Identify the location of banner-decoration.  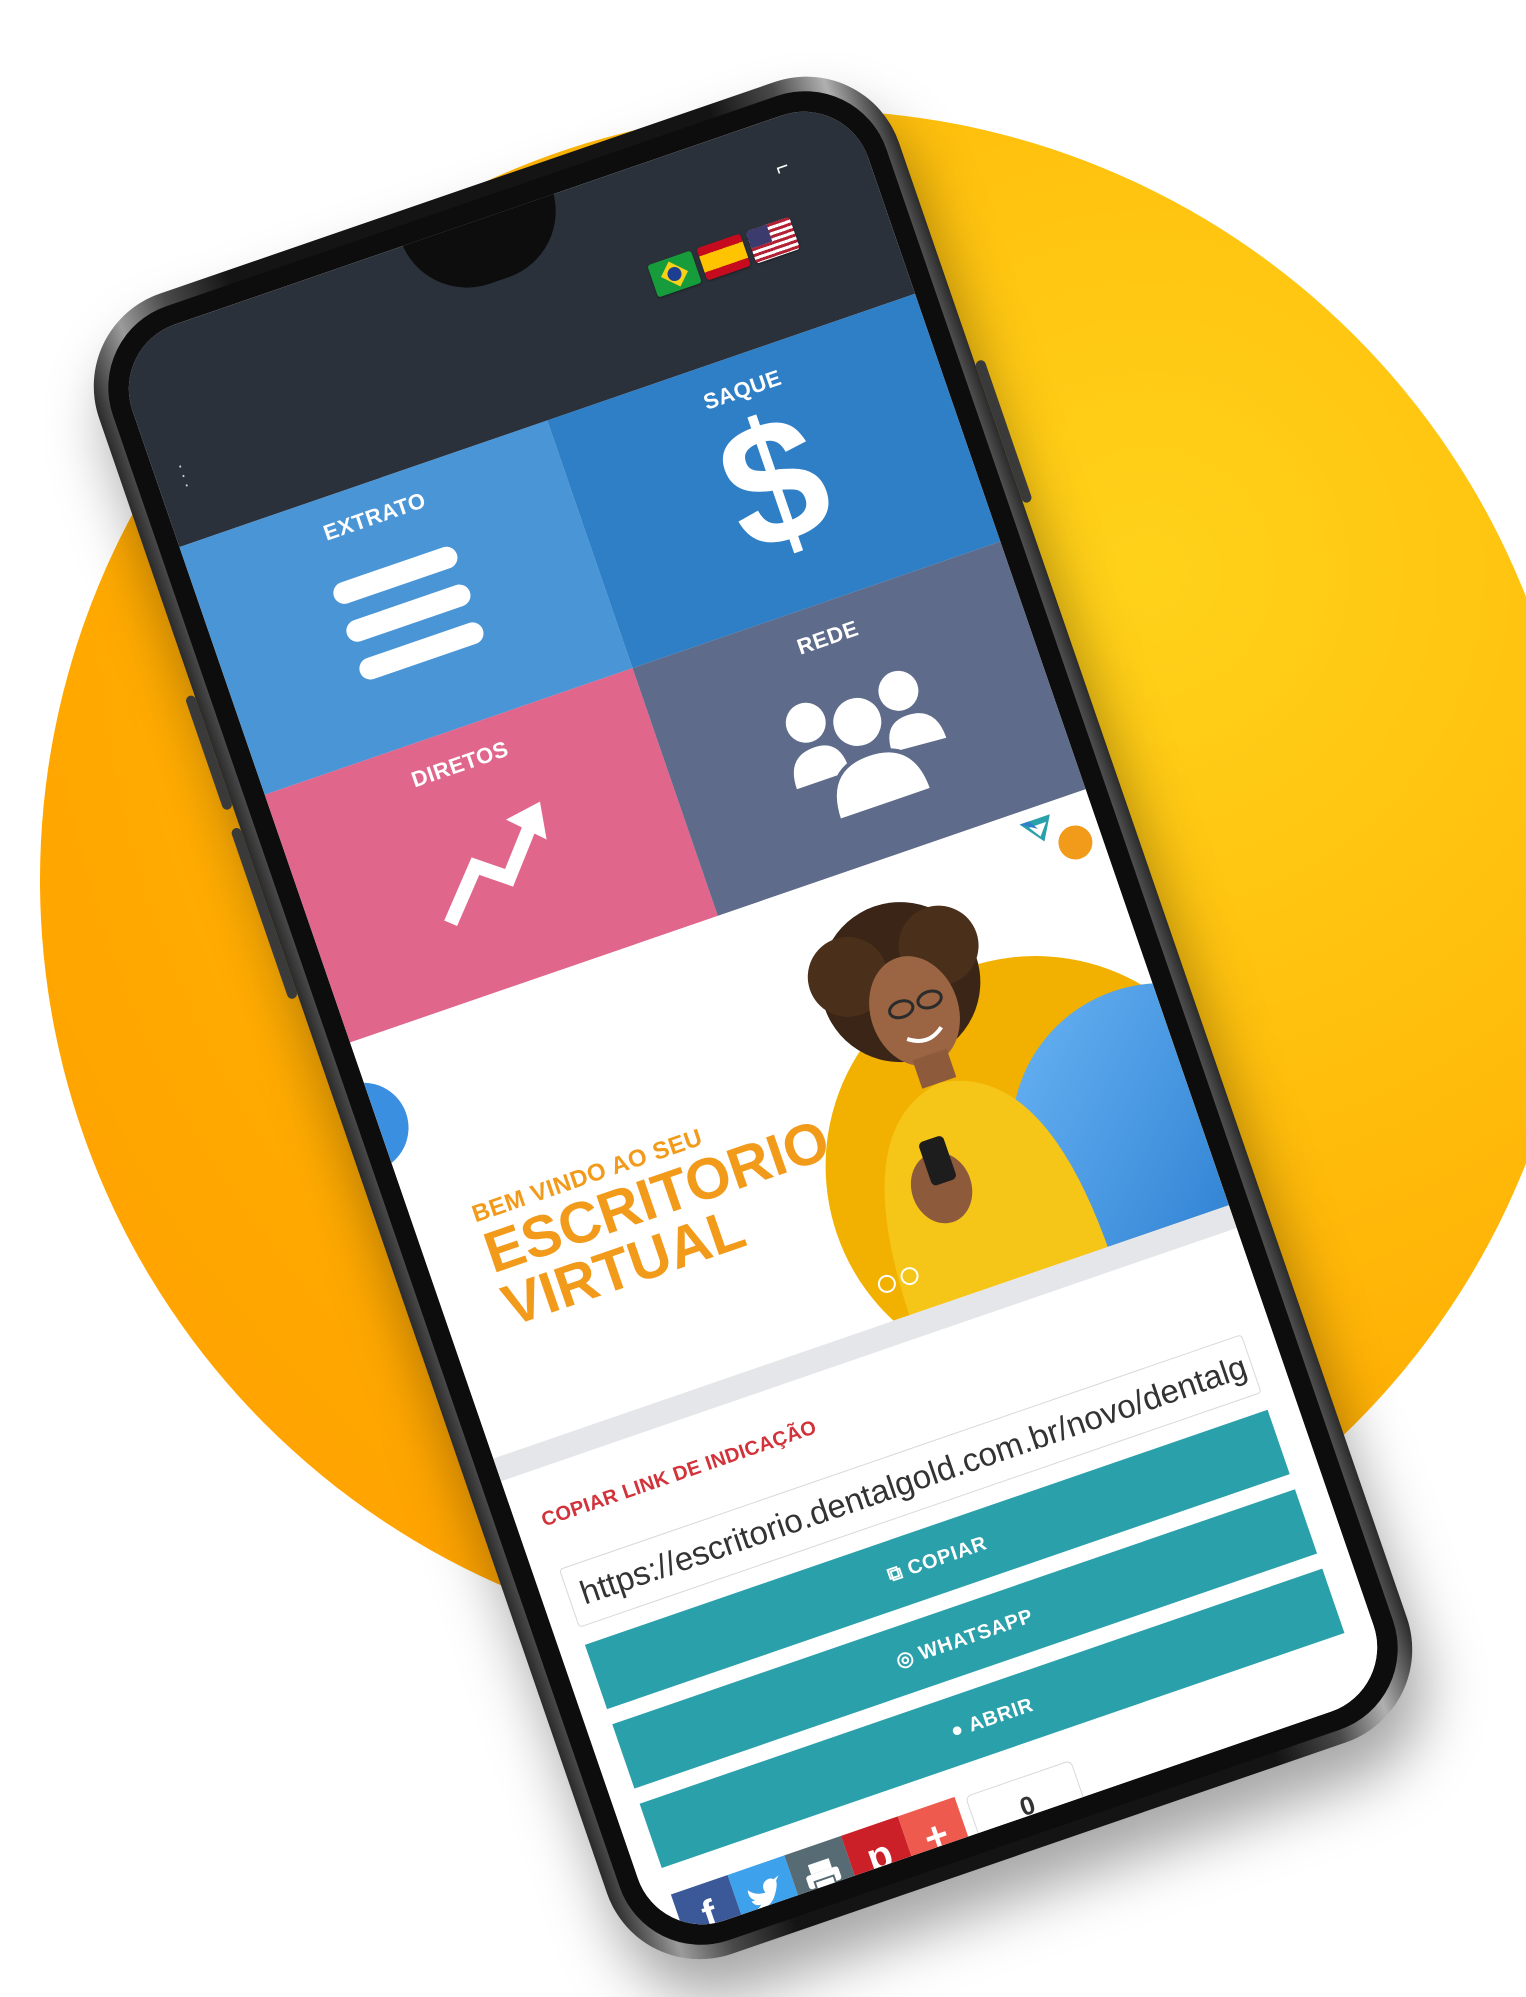
(1075, 842).